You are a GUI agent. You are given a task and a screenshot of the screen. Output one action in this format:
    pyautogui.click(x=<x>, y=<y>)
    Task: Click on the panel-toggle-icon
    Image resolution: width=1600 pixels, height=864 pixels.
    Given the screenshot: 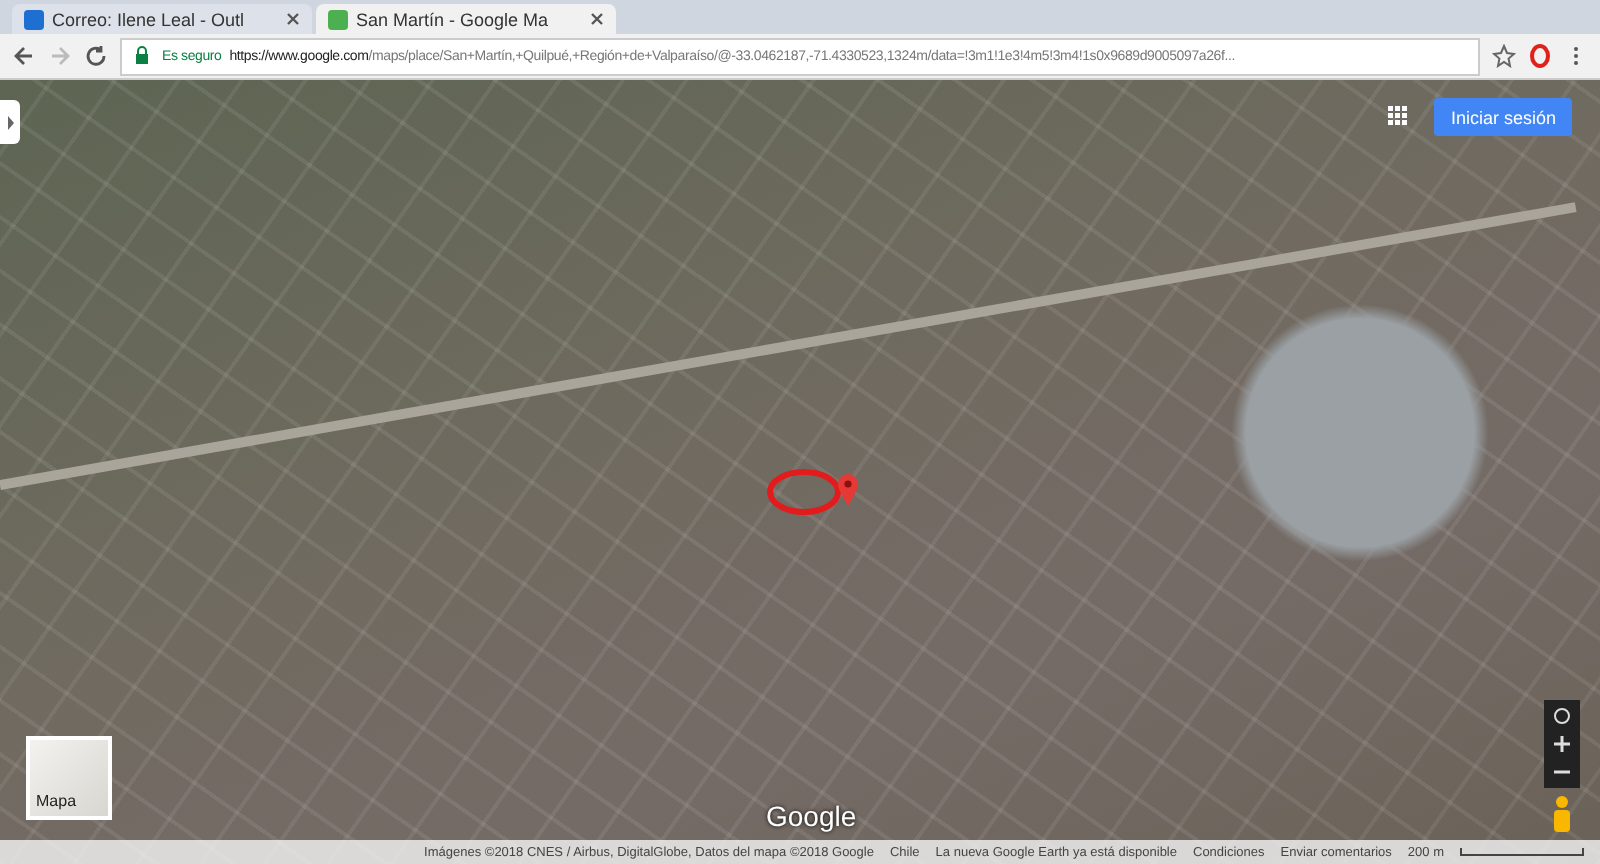 What is the action you would take?
    pyautogui.click(x=10, y=122)
    